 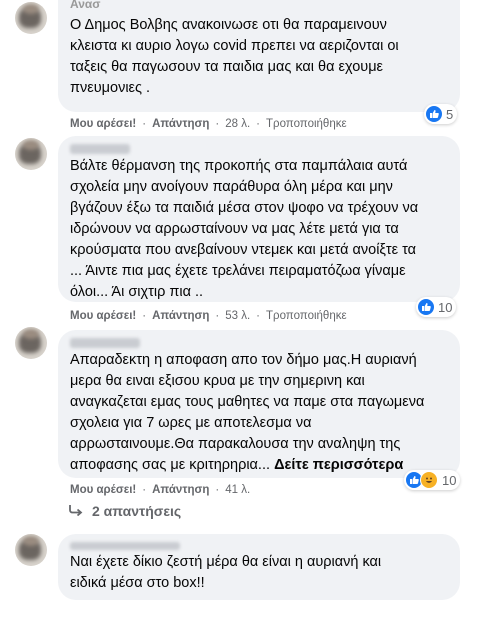 I want to click on timestamp: 28 λ., so click(x=237, y=124).